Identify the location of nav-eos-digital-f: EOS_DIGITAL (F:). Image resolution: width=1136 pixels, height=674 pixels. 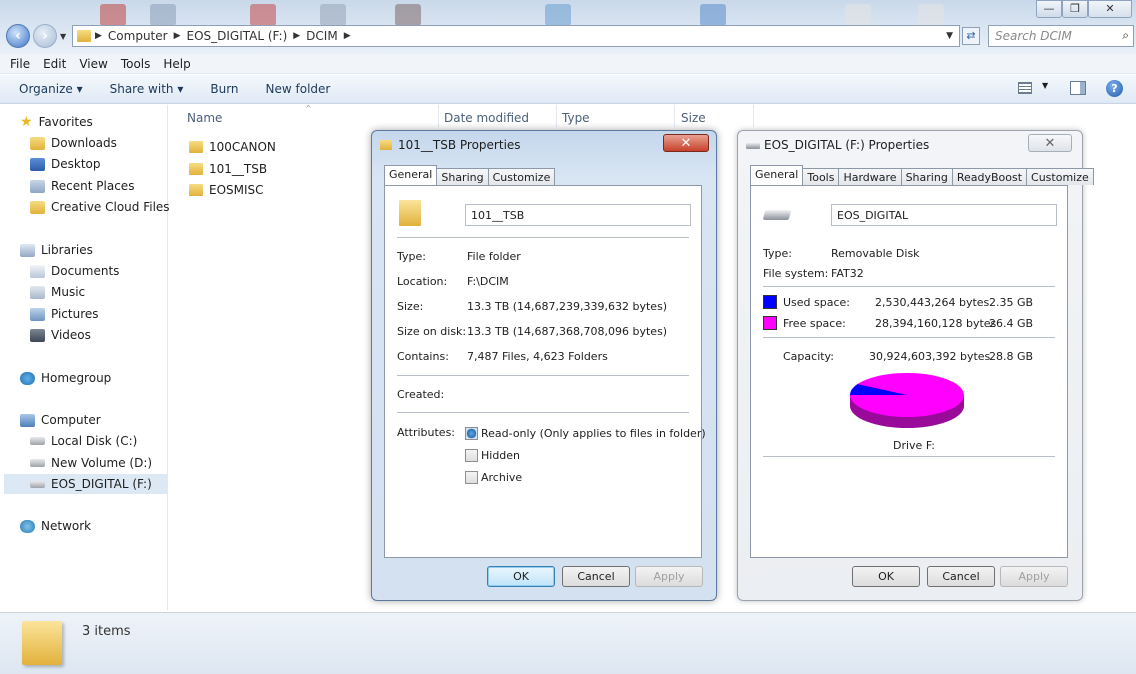
(85, 484).